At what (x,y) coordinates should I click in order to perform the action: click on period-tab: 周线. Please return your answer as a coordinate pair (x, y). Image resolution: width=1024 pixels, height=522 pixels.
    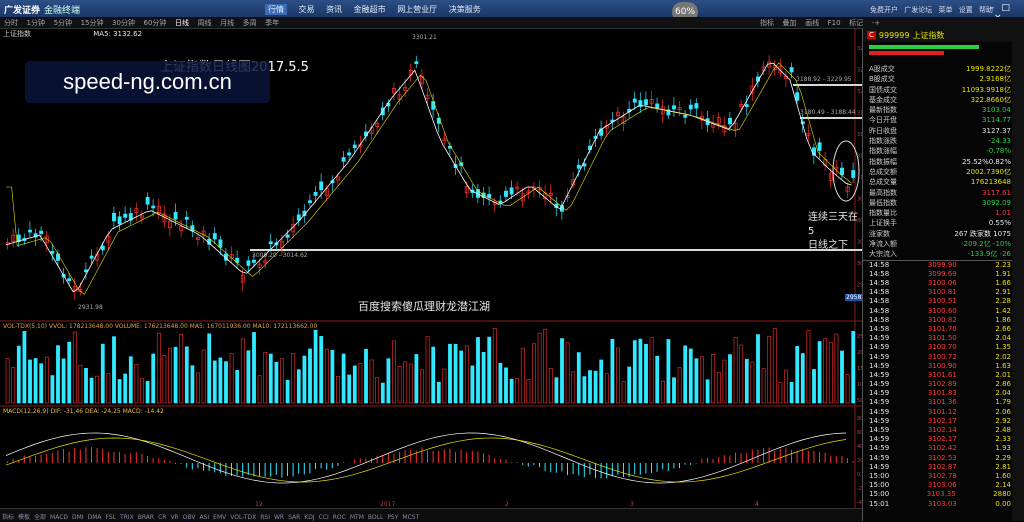
    Looking at the image, I should click on (205, 23).